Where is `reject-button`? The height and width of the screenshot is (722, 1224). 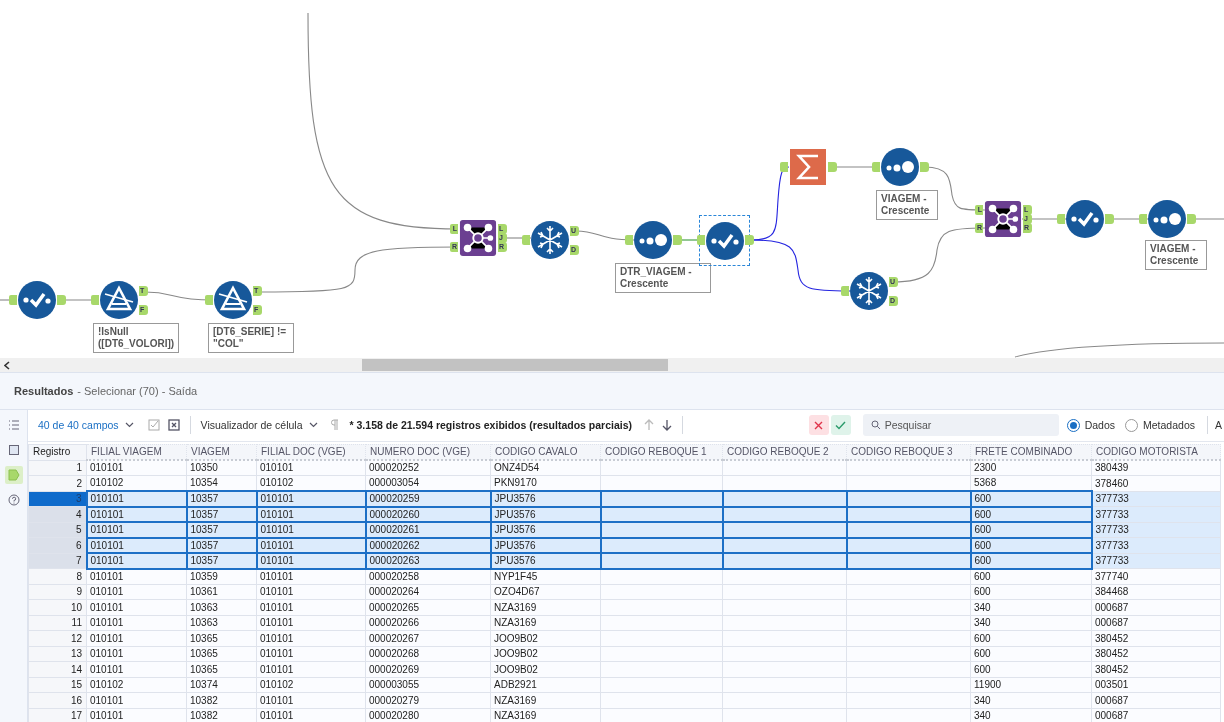 reject-button is located at coordinates (818, 425).